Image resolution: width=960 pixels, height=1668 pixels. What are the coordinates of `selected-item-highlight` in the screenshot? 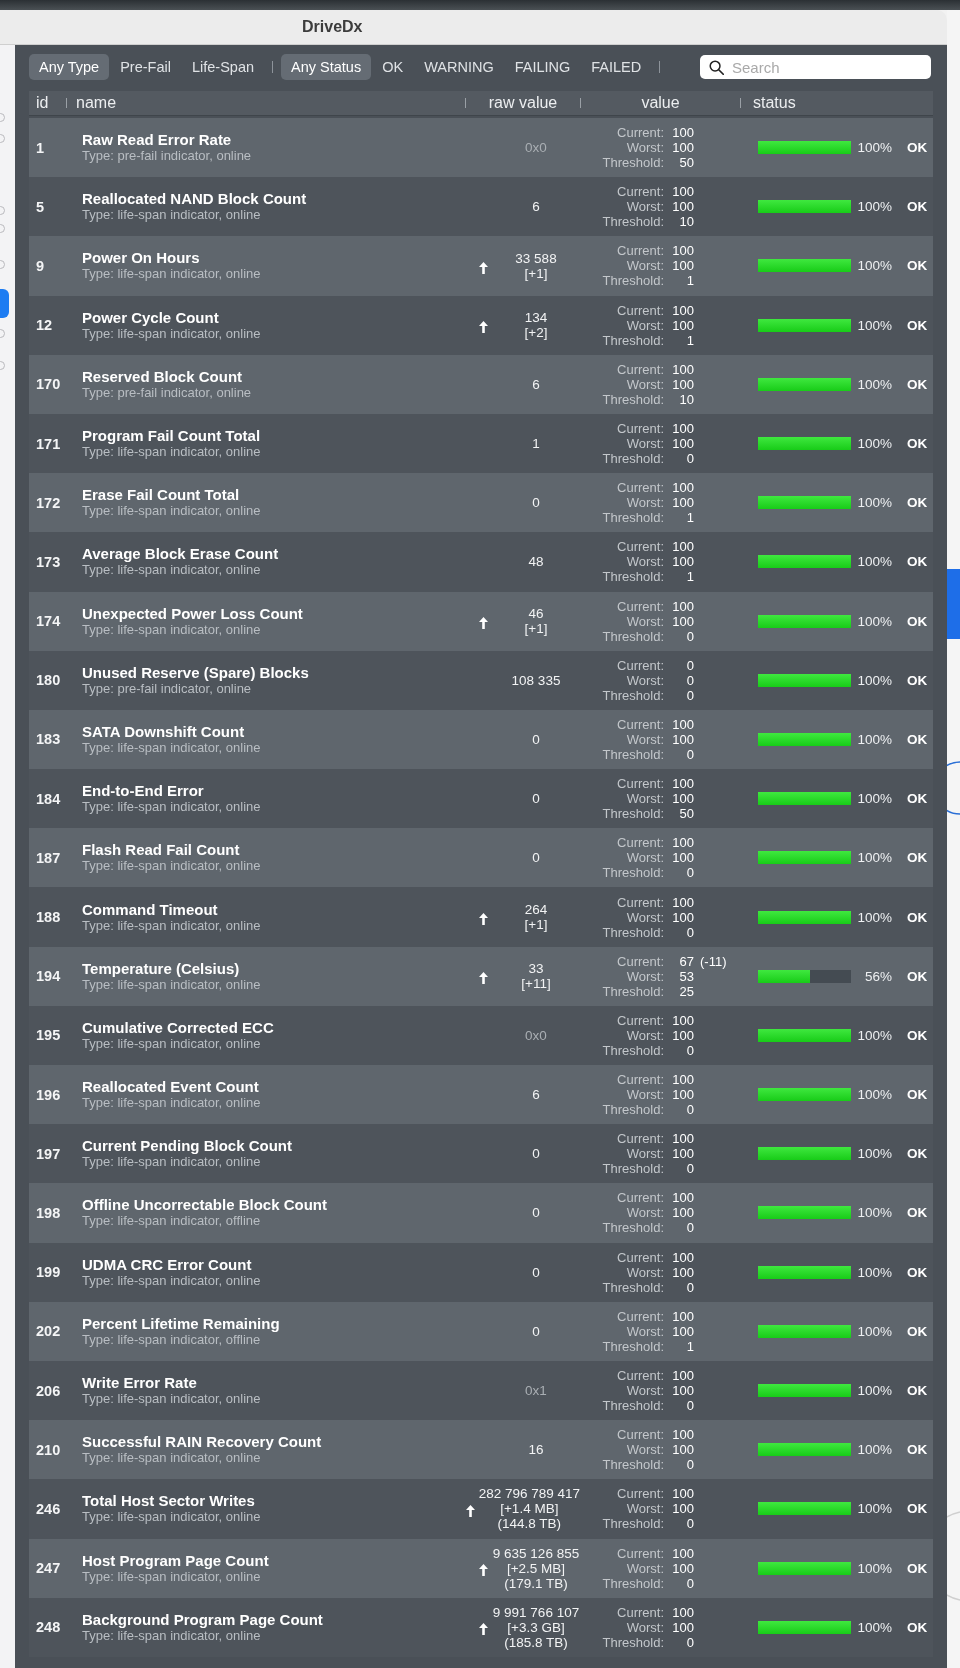 It's located at (4, 303).